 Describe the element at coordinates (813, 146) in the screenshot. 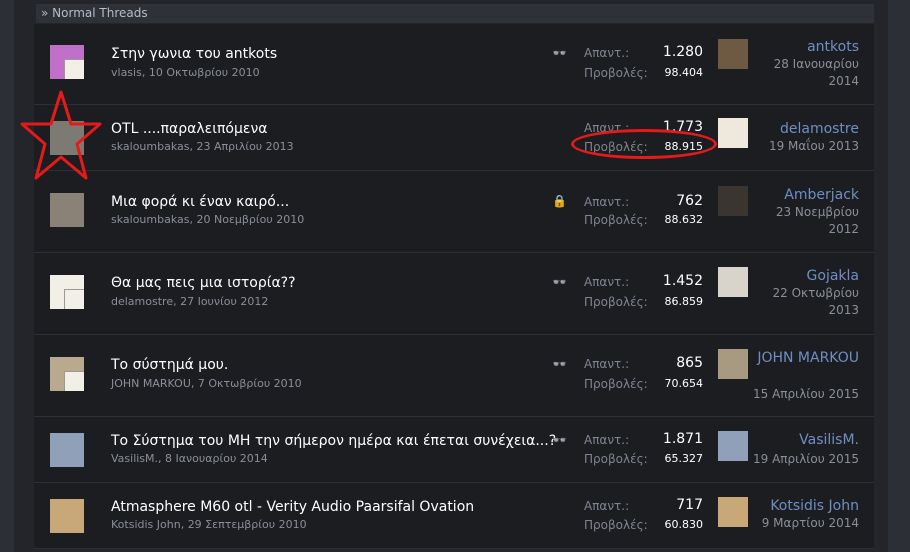

I see `last-post-date: 19 Μαΐου 2013` at that location.